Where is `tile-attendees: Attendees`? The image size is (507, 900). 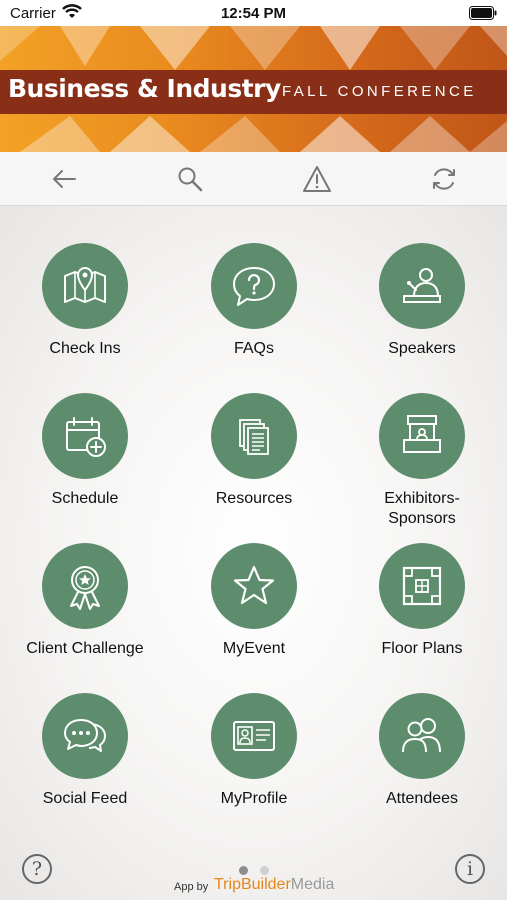
tile-attendees: Attendees is located at coordinates (422, 758).